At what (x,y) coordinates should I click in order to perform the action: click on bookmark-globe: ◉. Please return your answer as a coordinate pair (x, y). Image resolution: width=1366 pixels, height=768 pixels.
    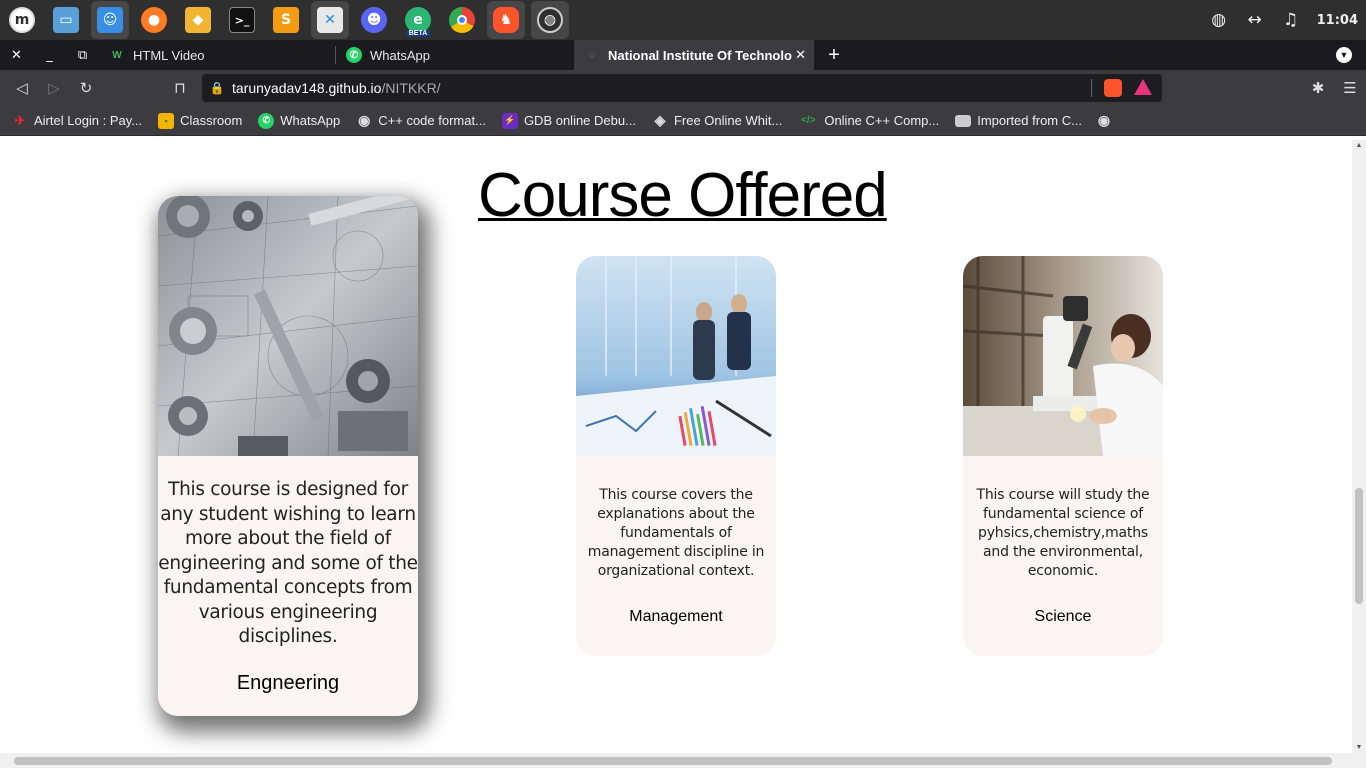
    Looking at the image, I should click on (1107, 120).